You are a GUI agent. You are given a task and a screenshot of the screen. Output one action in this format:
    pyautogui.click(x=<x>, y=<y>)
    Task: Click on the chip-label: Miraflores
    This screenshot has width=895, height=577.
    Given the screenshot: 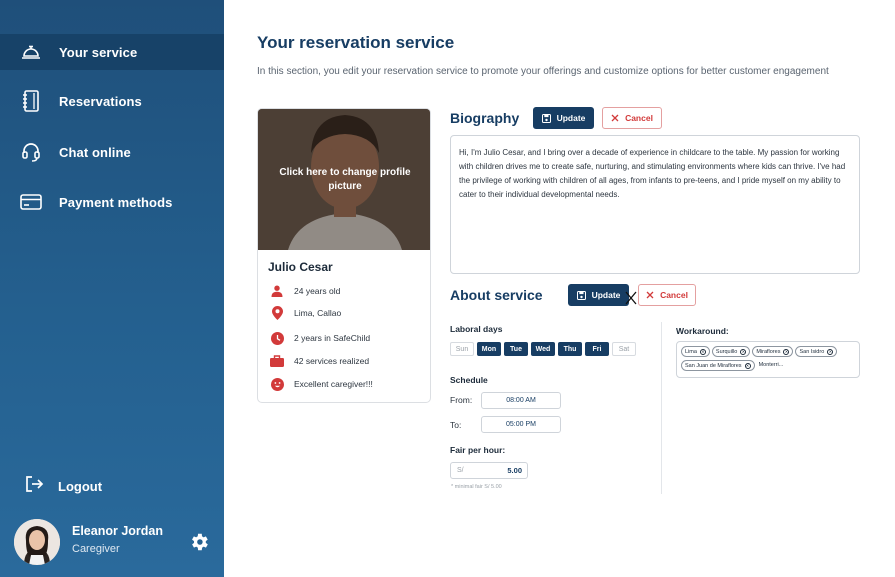 What is the action you would take?
    pyautogui.click(x=768, y=351)
    